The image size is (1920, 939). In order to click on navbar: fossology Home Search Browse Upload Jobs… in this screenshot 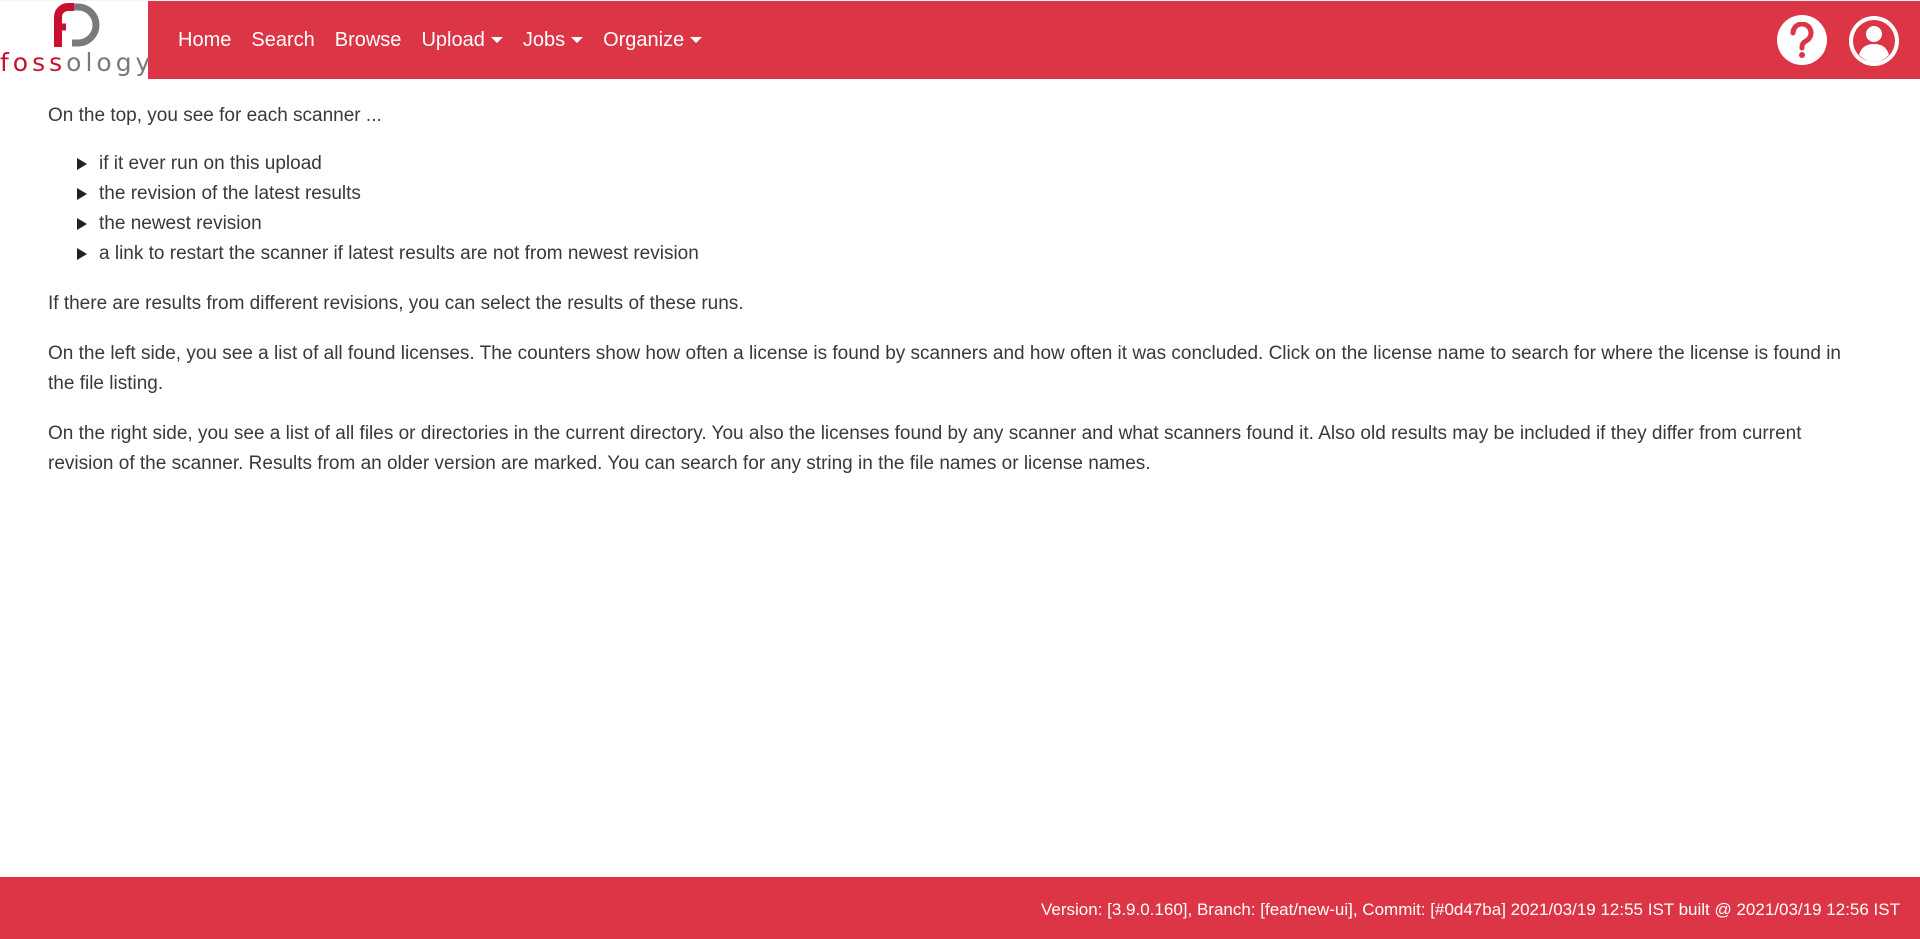, I will do `click(960, 40)`.